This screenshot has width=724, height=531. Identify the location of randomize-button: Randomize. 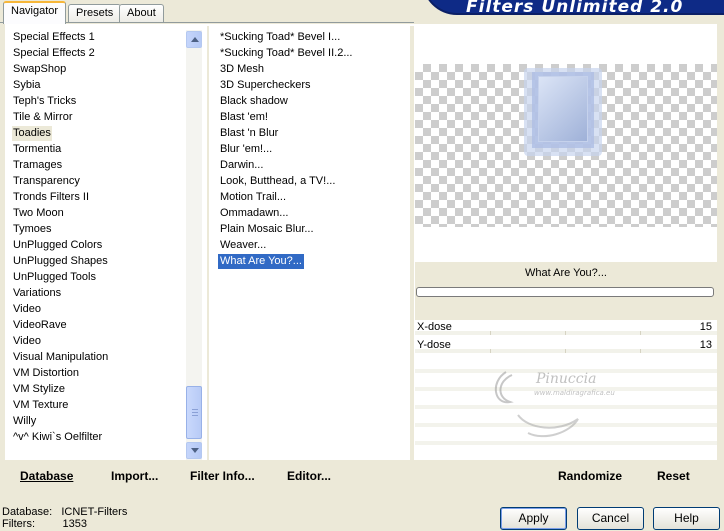
(590, 476).